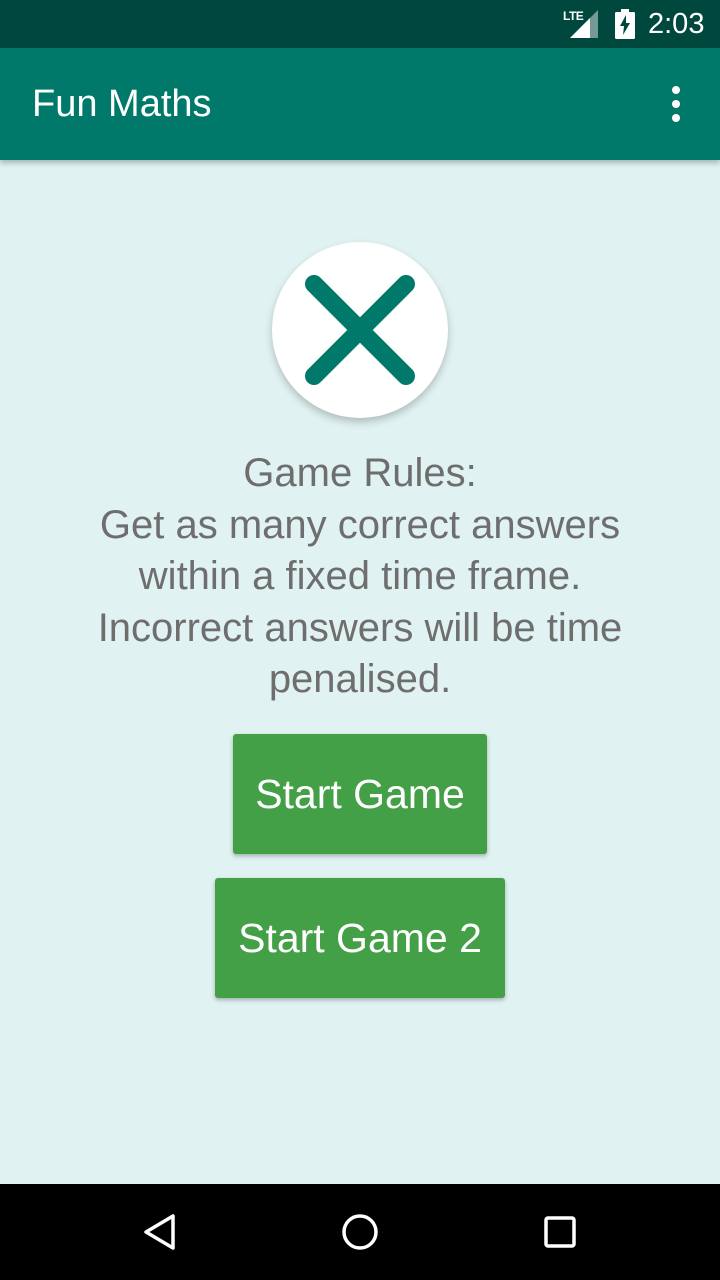 This screenshot has height=1280, width=720. What do you see at coordinates (360, 627) in the screenshot?
I see `rules-line: Incorrect answers will be time` at bounding box center [360, 627].